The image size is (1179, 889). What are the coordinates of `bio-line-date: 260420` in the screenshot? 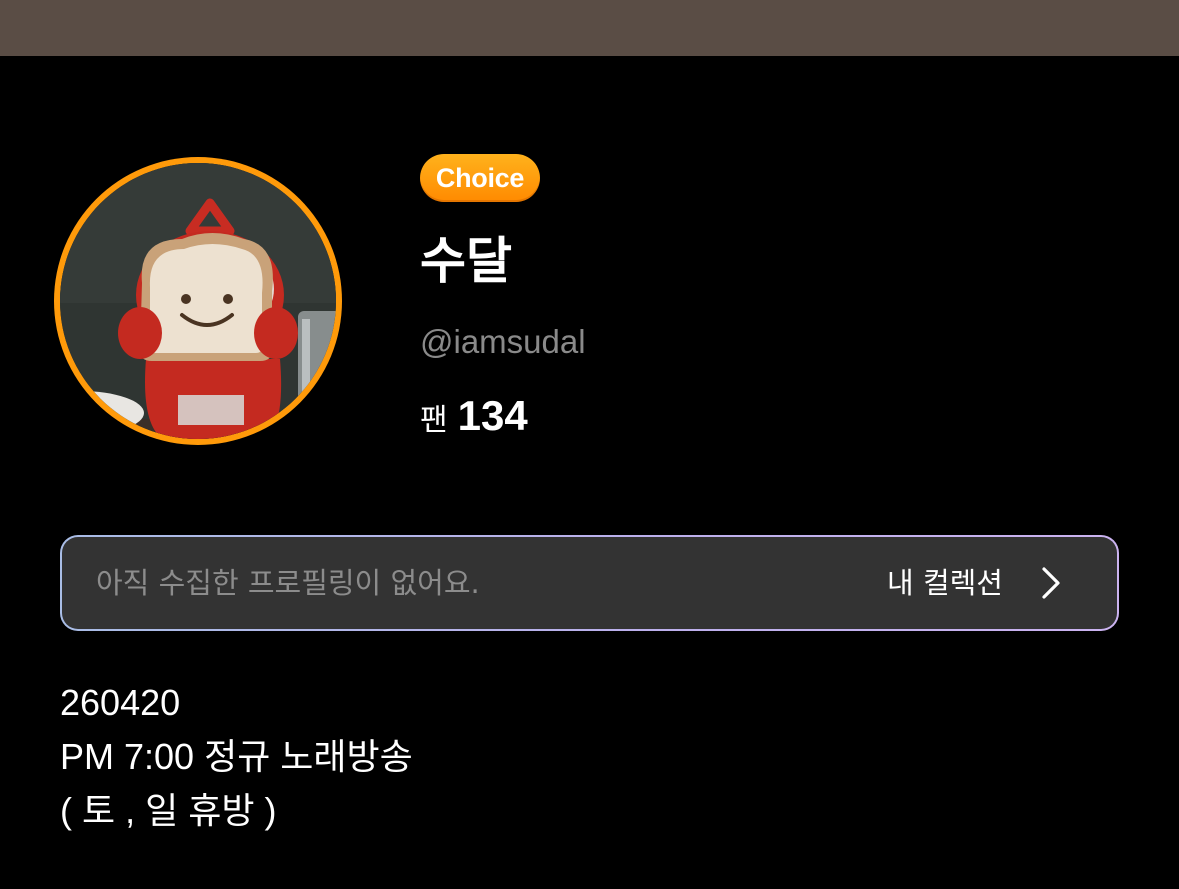 It's located at (120, 702).